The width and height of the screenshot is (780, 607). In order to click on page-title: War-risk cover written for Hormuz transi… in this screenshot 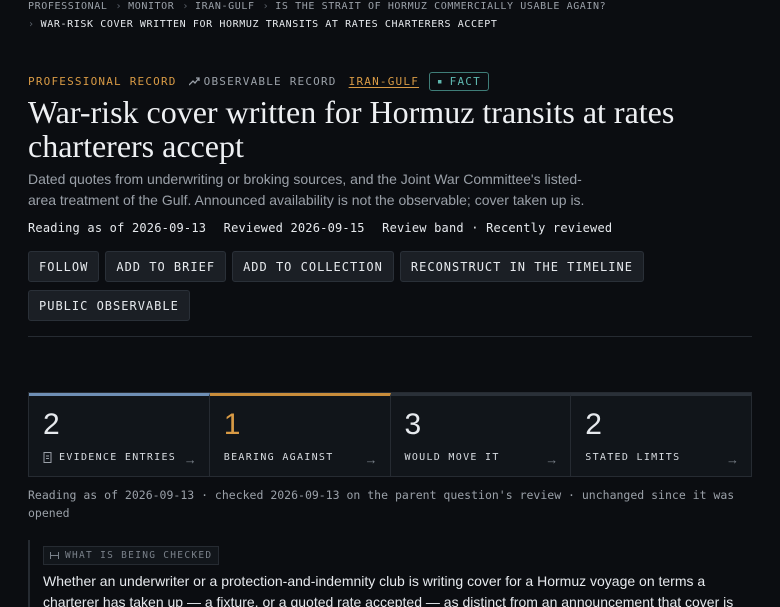, I will do `click(351, 129)`.